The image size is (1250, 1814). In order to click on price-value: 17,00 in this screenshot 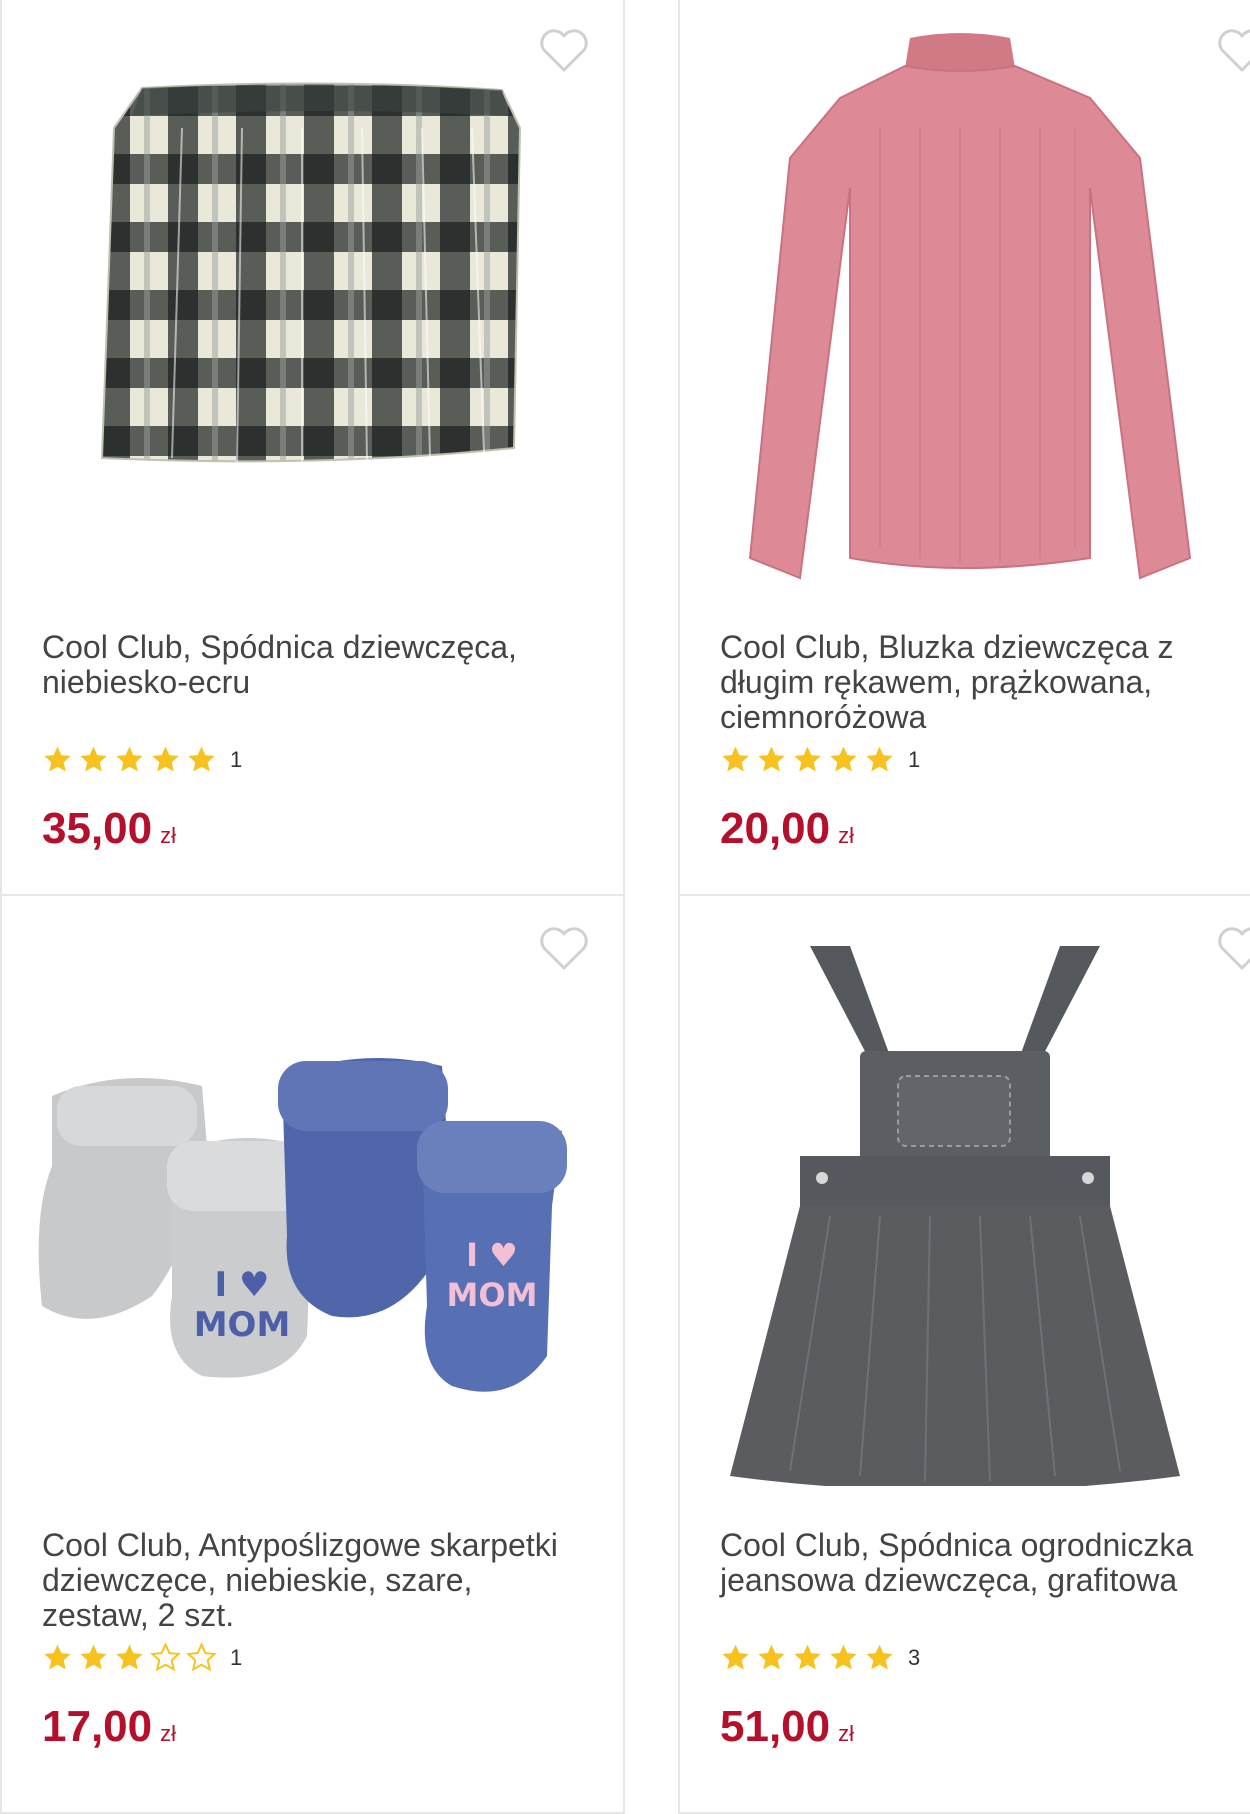, I will do `click(97, 1726)`.